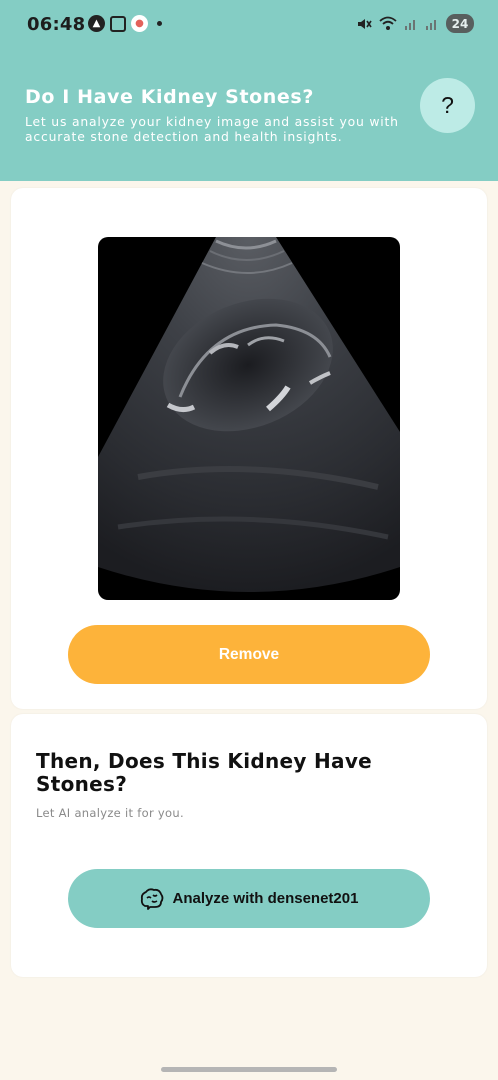 The width and height of the screenshot is (498, 1080). Describe the element at coordinates (265, 898) in the screenshot. I see `analyze-button-label: Analyze with densenet201` at that location.